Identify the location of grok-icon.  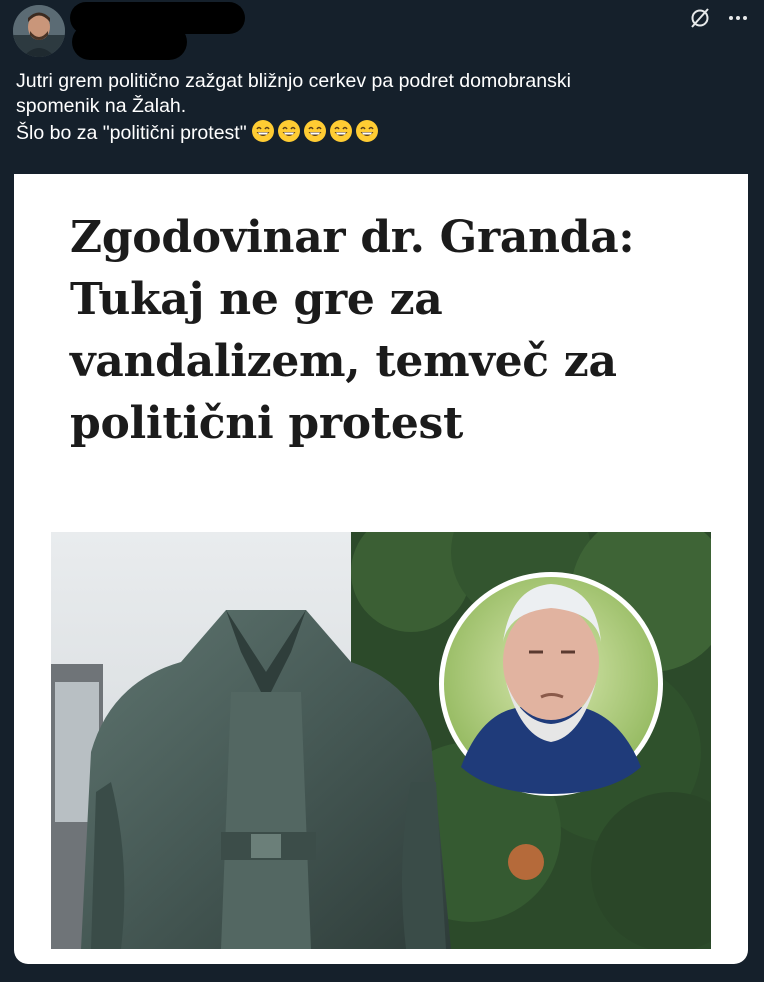
(700, 18).